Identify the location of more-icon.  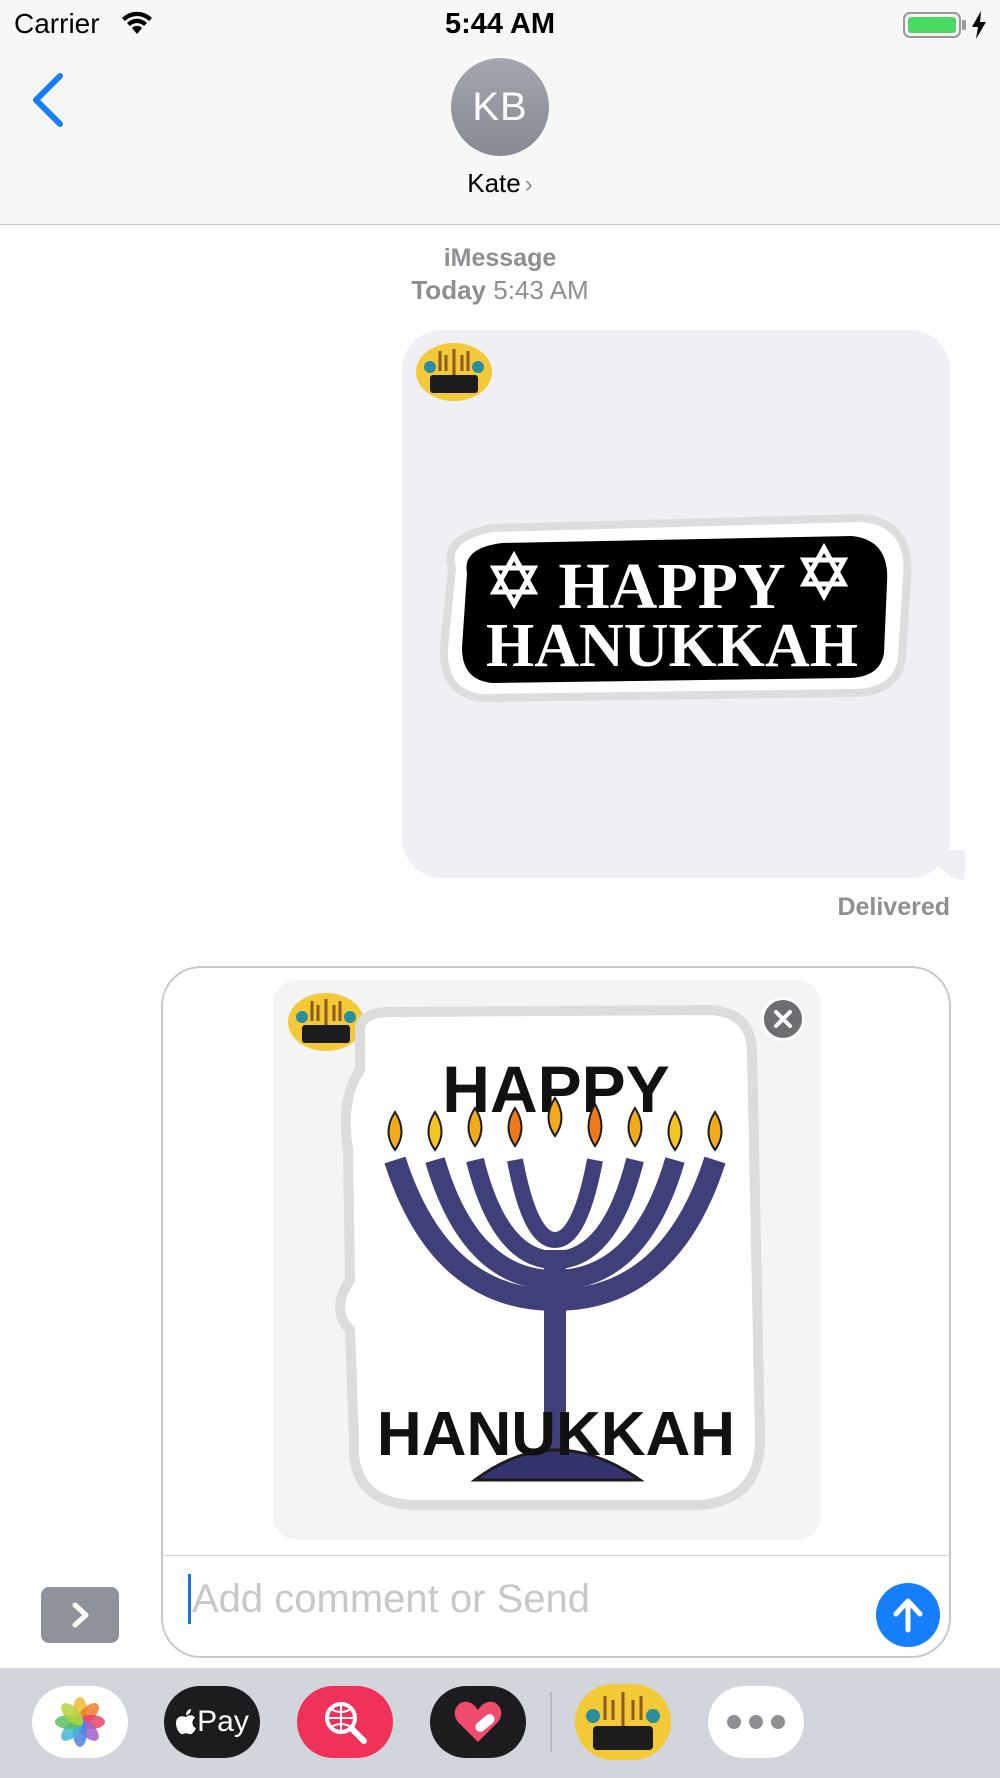
(756, 1722).